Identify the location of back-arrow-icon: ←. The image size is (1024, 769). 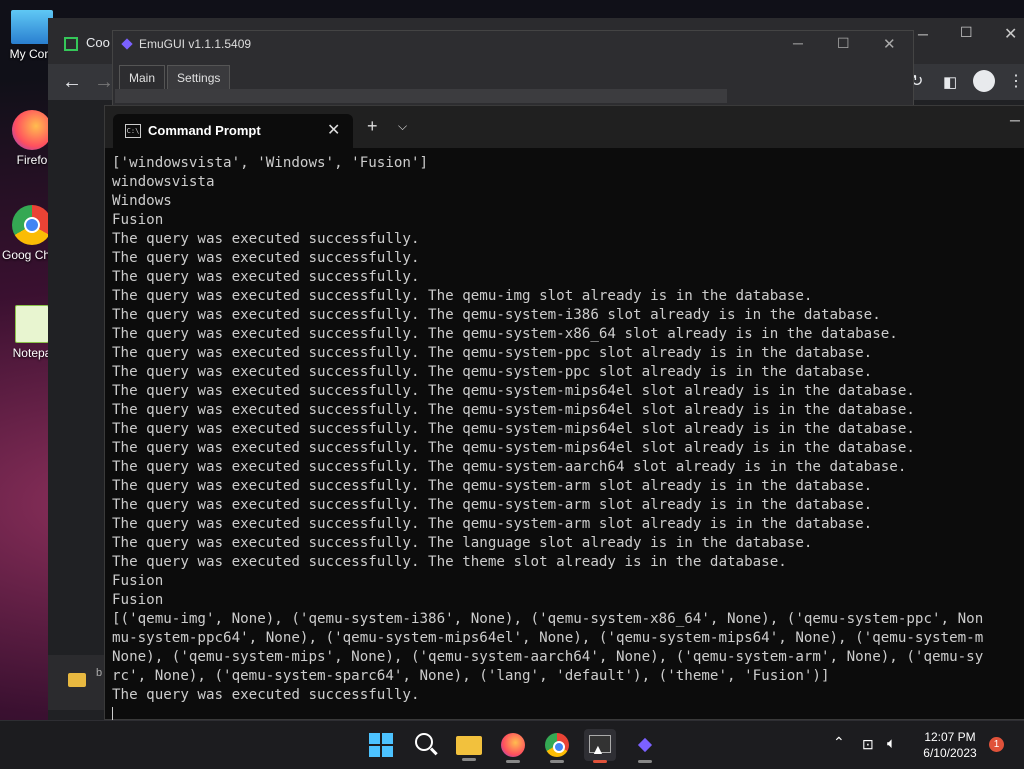
(72, 82).